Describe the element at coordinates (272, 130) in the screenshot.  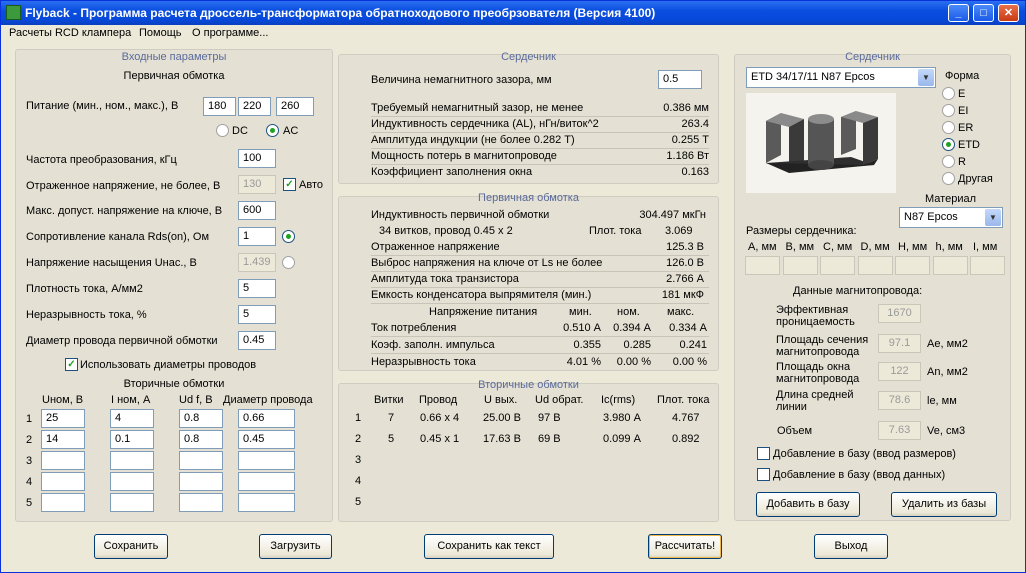
I see `ac-radio` at that location.